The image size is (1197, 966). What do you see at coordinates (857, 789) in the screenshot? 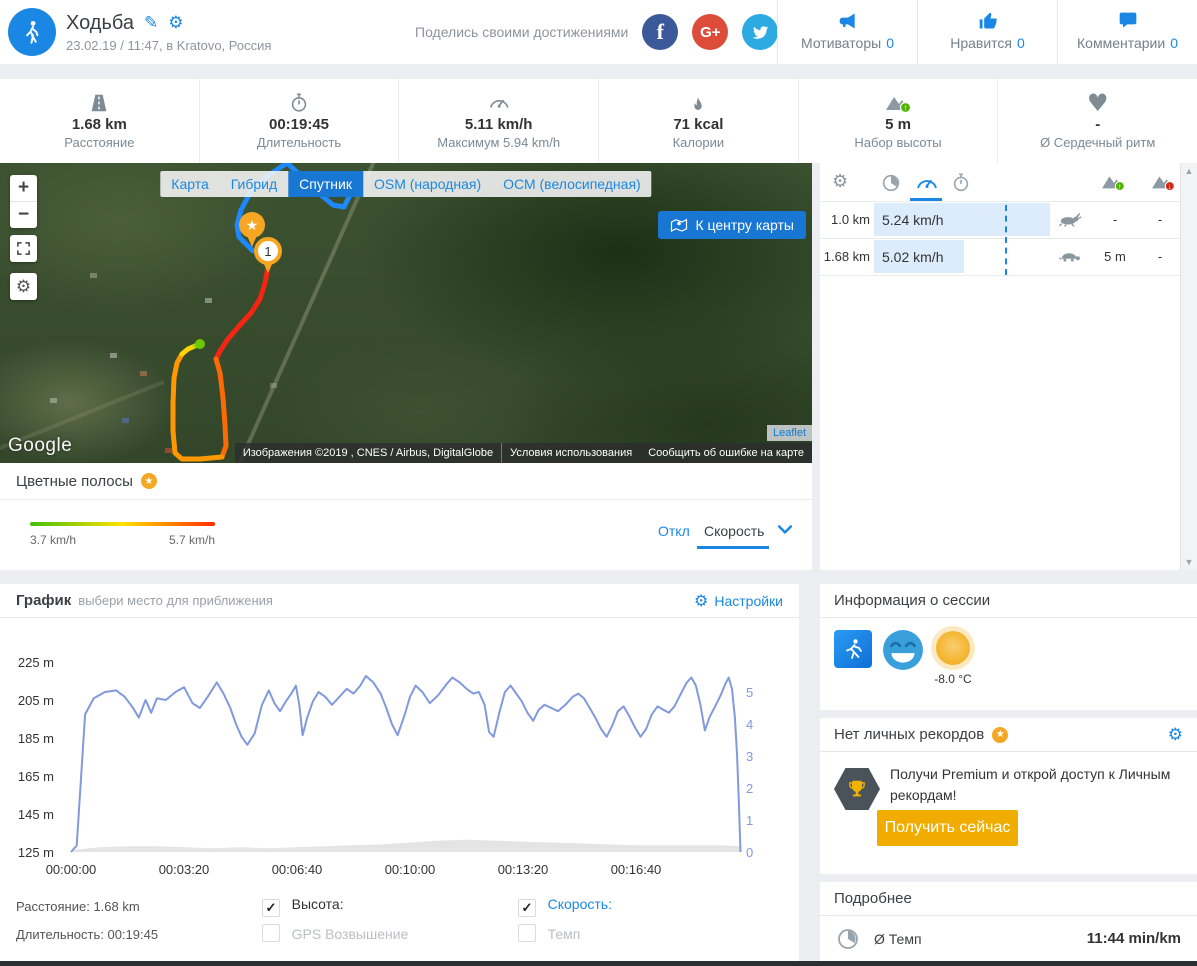
I see `trophy-badge` at bounding box center [857, 789].